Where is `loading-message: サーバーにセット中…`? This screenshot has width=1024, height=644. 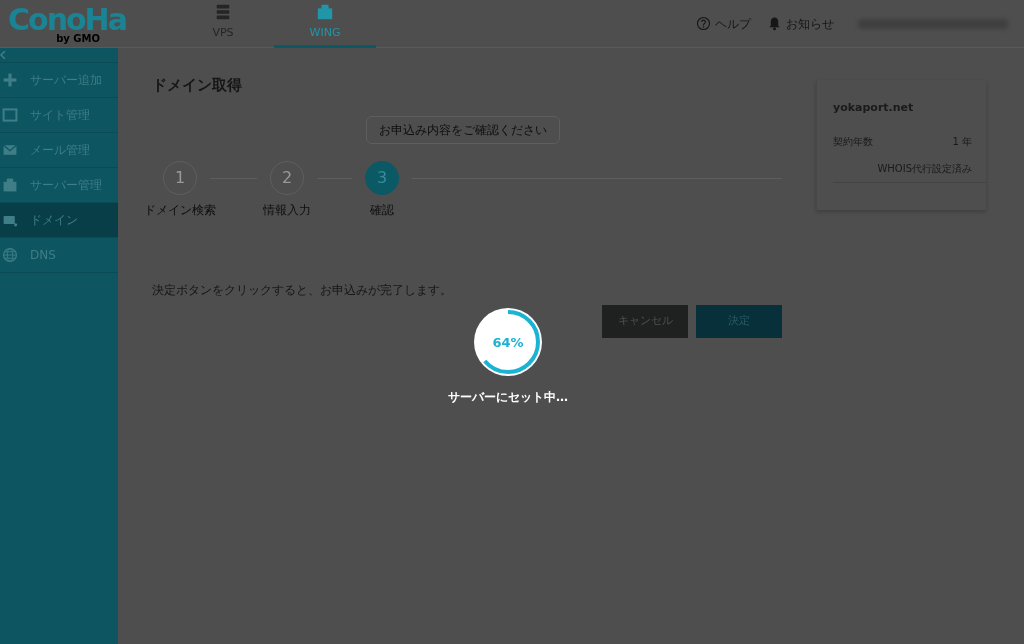
loading-message: サーバーにセット中… is located at coordinates (508, 397).